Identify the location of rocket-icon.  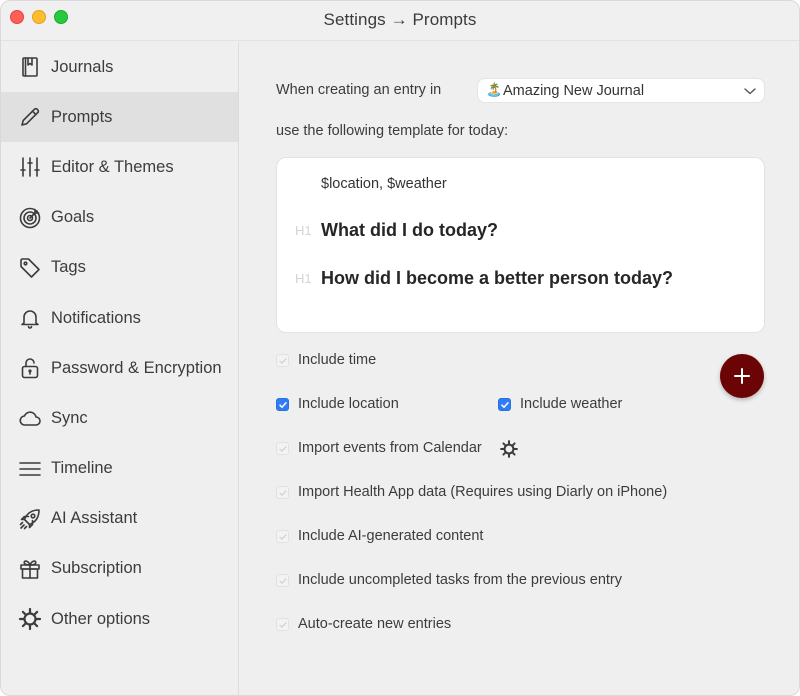
(30, 519).